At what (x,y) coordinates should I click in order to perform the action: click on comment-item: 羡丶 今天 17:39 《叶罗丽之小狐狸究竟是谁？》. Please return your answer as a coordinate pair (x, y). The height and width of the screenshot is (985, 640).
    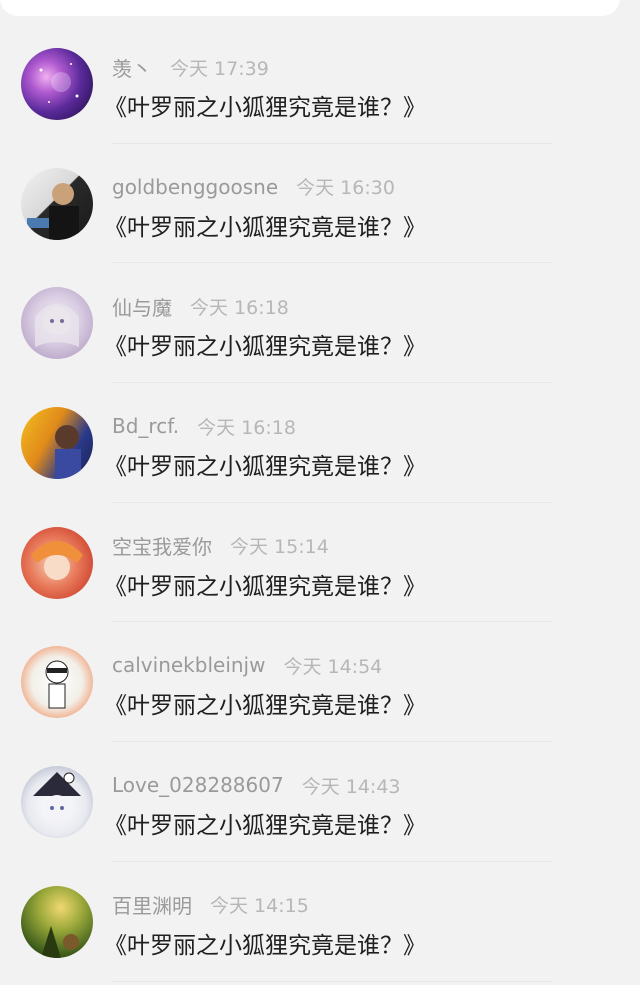
    Looking at the image, I should click on (320, 84).